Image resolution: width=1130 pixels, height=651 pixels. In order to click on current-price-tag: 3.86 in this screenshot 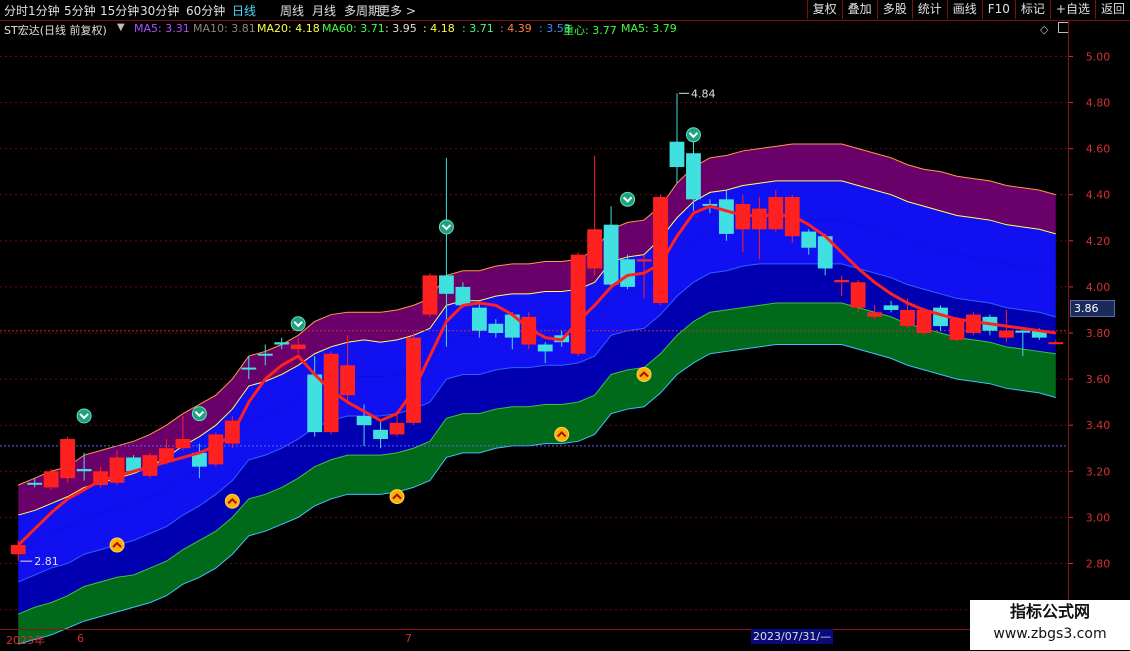, I will do `click(1092, 308)`.